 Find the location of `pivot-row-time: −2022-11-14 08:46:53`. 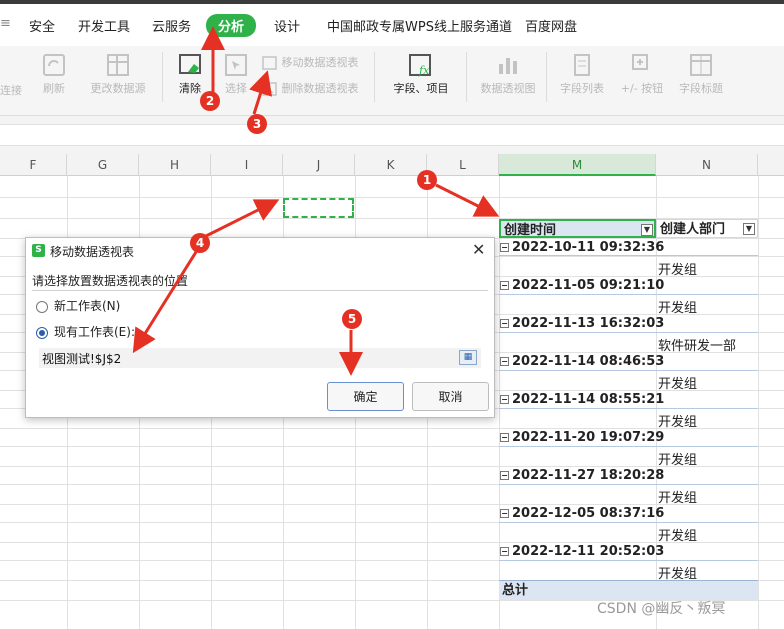

pivot-row-time: −2022-11-14 08:46:53 is located at coordinates (582, 361).